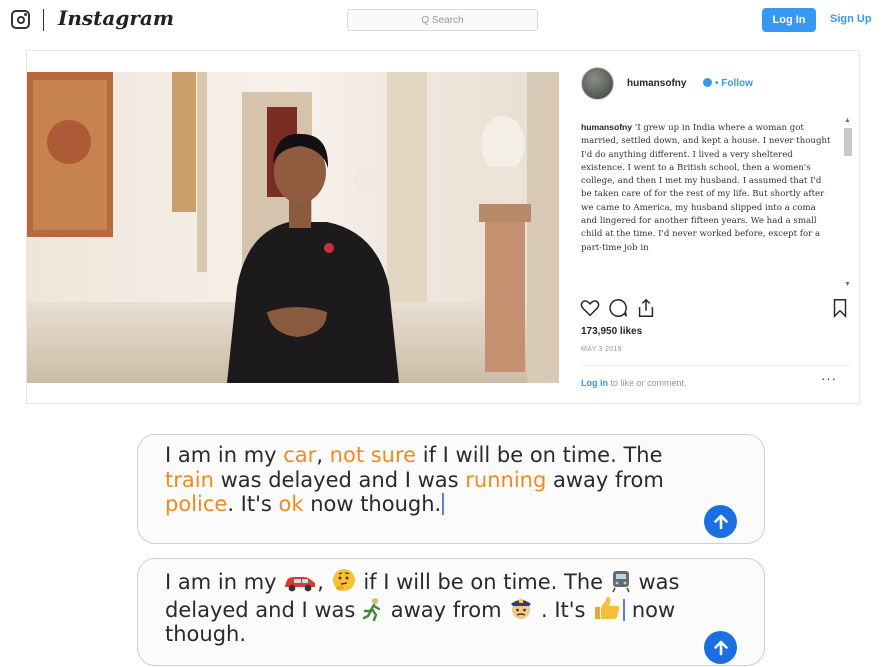 The width and height of the screenshot is (886, 667). I want to click on instagram-camera-icon, so click(20, 19).